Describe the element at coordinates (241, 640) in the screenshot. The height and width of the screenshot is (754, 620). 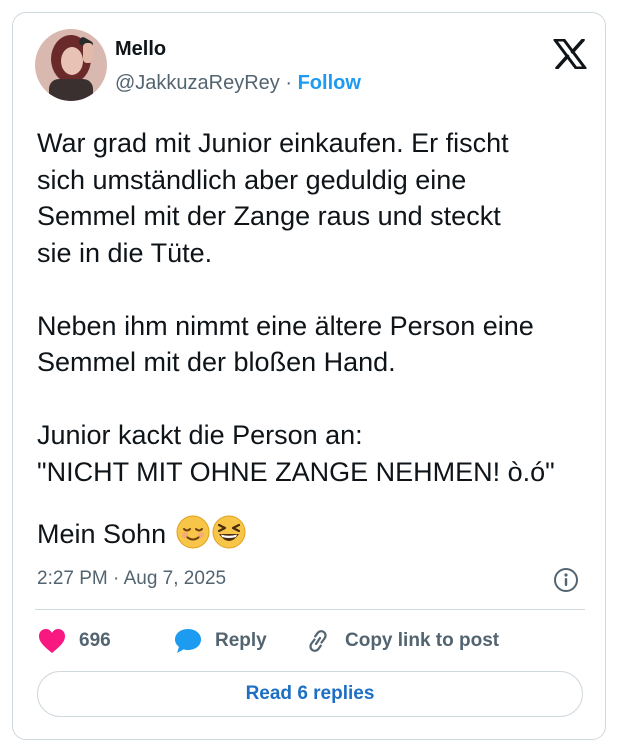
I see `reply-label: Reply` at that location.